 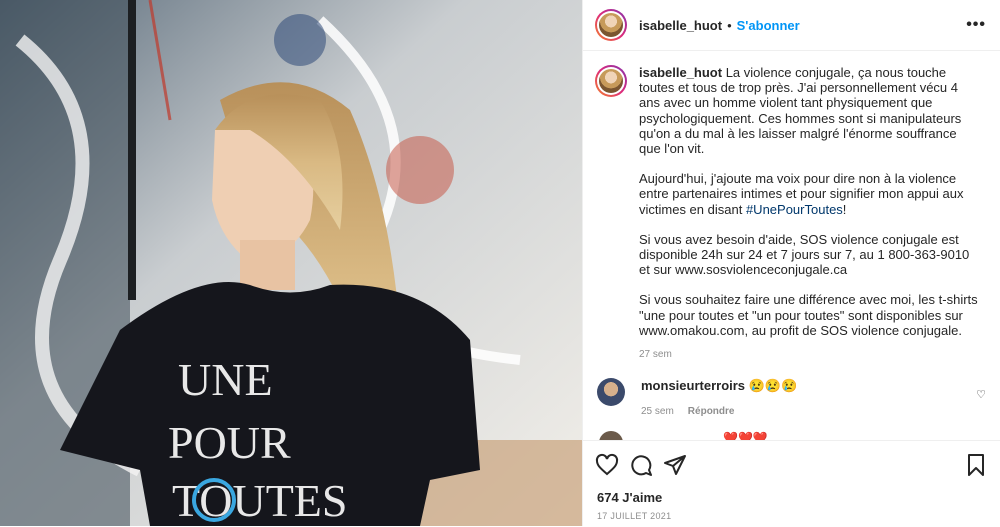 What do you see at coordinates (260, 500) in the screenshot?
I see `shirt-line-3: TOUTES` at bounding box center [260, 500].